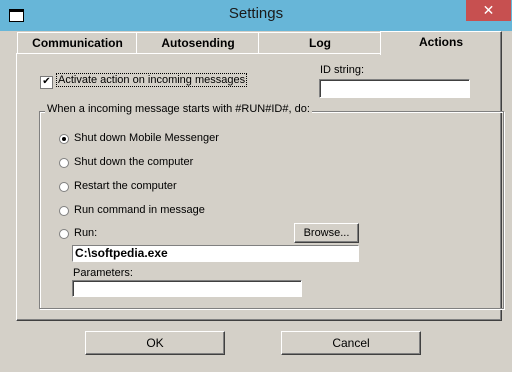 The height and width of the screenshot is (372, 512). What do you see at coordinates (134, 162) in the screenshot?
I see `radio-label: Shut down the computer` at bounding box center [134, 162].